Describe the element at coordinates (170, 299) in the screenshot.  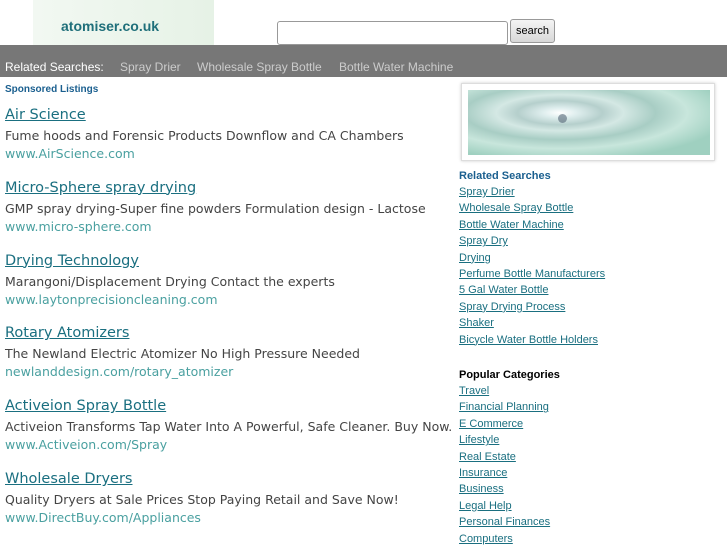
I see `ad-url-link: www.laytonprecisioncleaning.com` at that location.